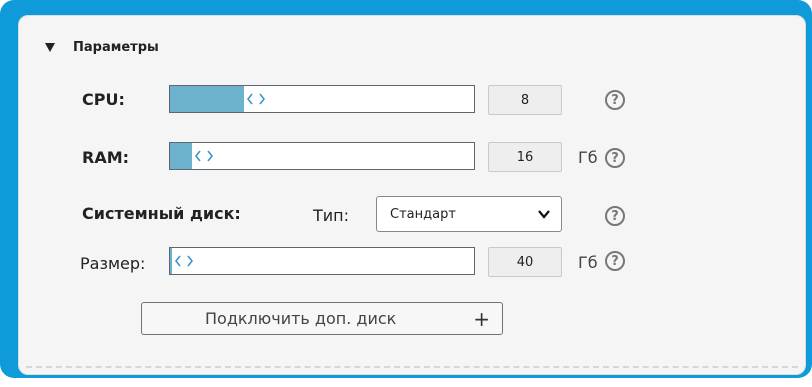 Image resolution: width=812 pixels, height=387 pixels. I want to click on add-disk-button: Подключить доп. диск +, so click(322, 318).